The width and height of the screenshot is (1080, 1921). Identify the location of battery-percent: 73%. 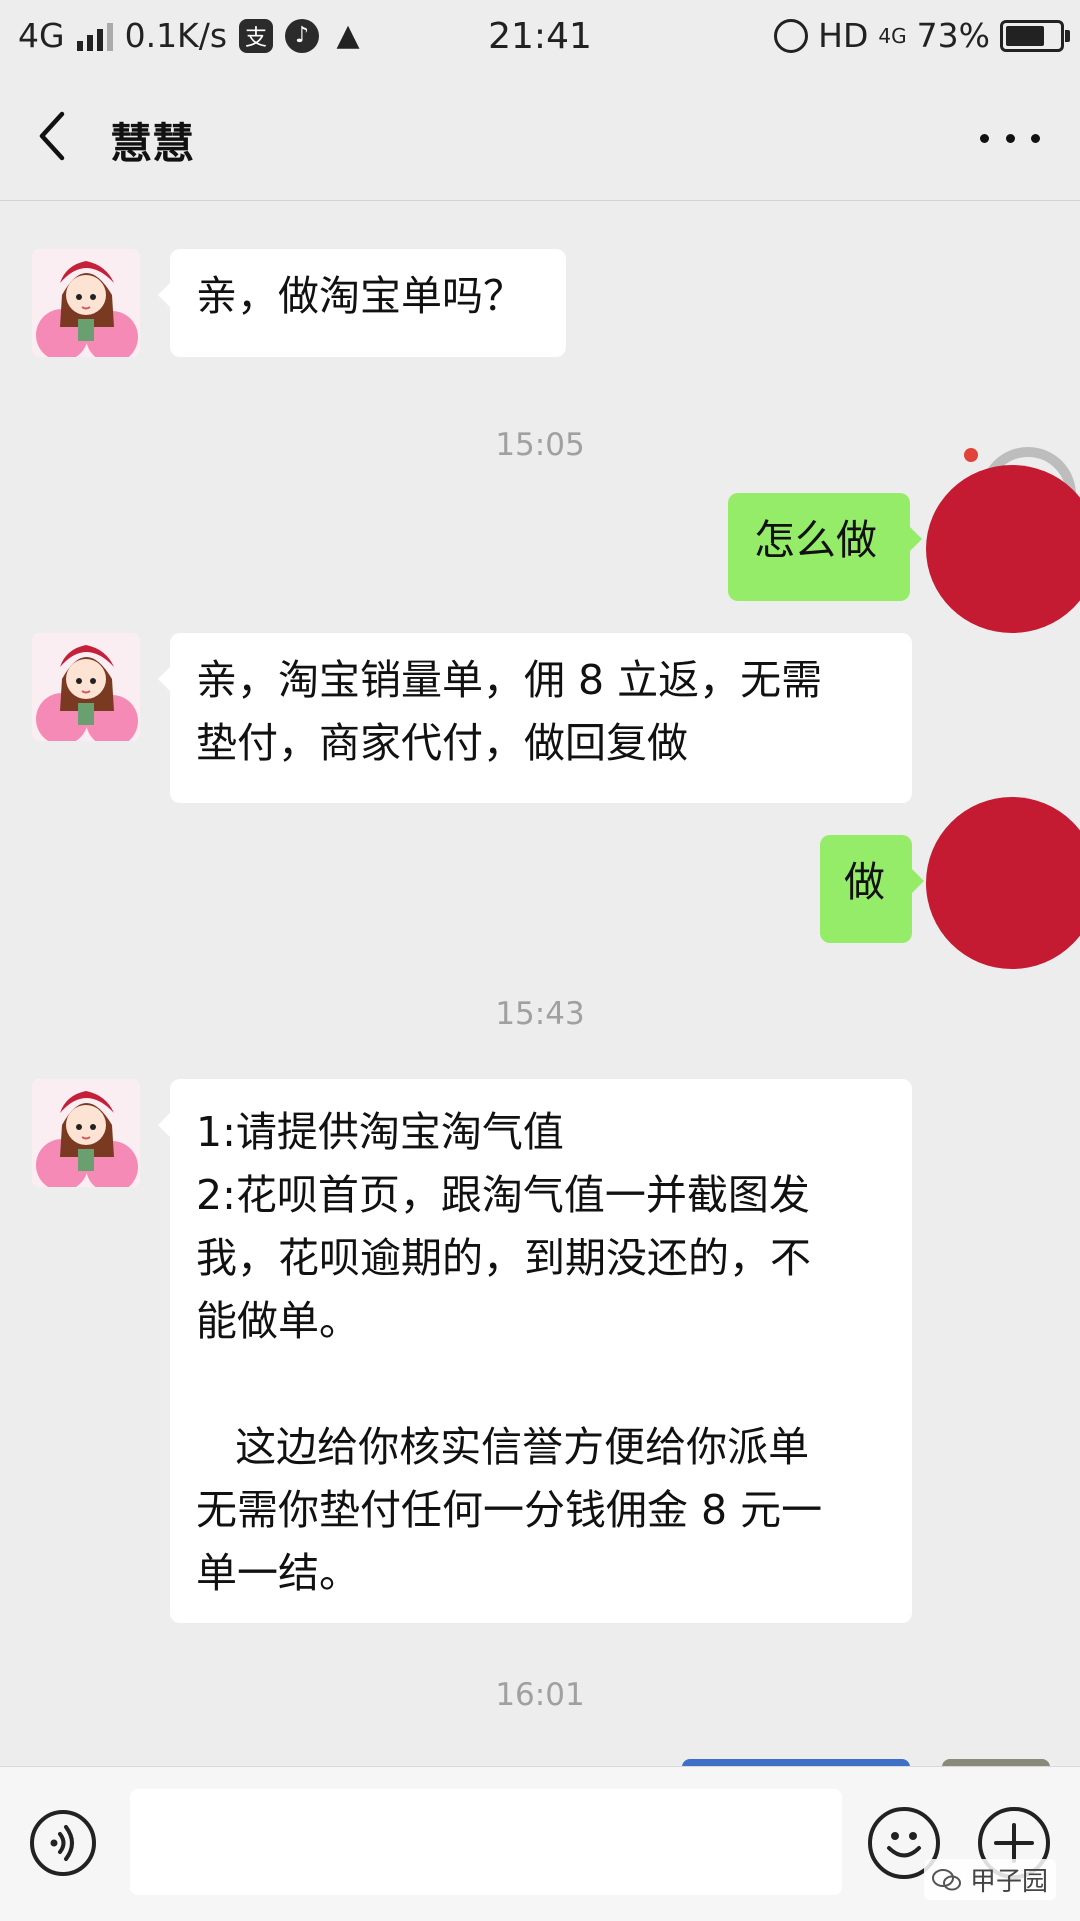
(953, 35).